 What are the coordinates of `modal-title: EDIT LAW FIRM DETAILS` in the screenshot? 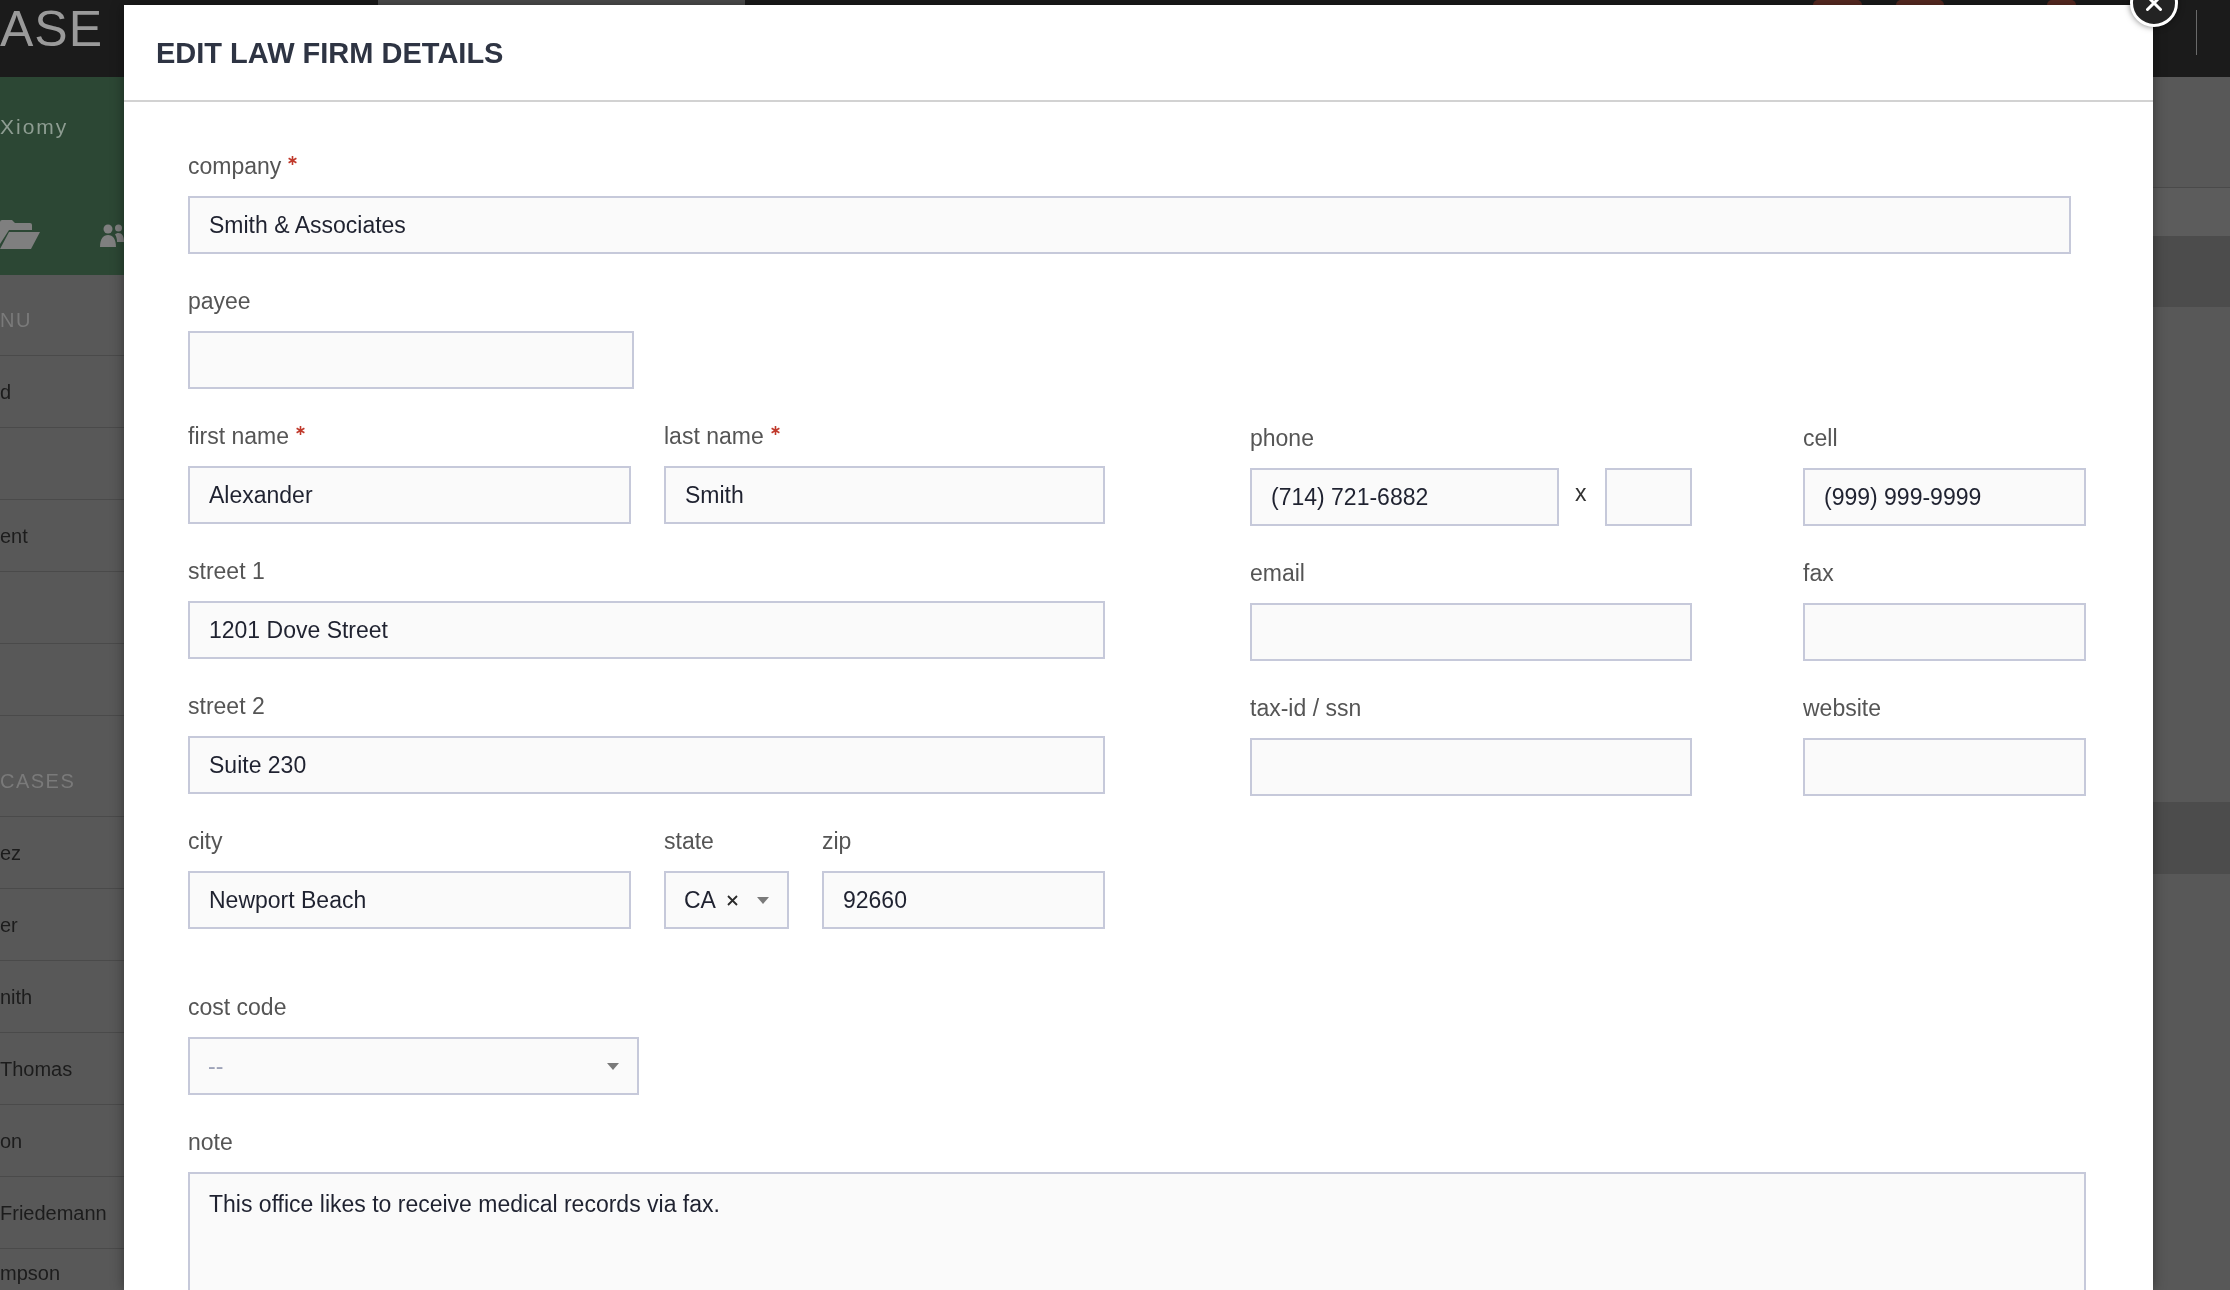 It's located at (330, 52).